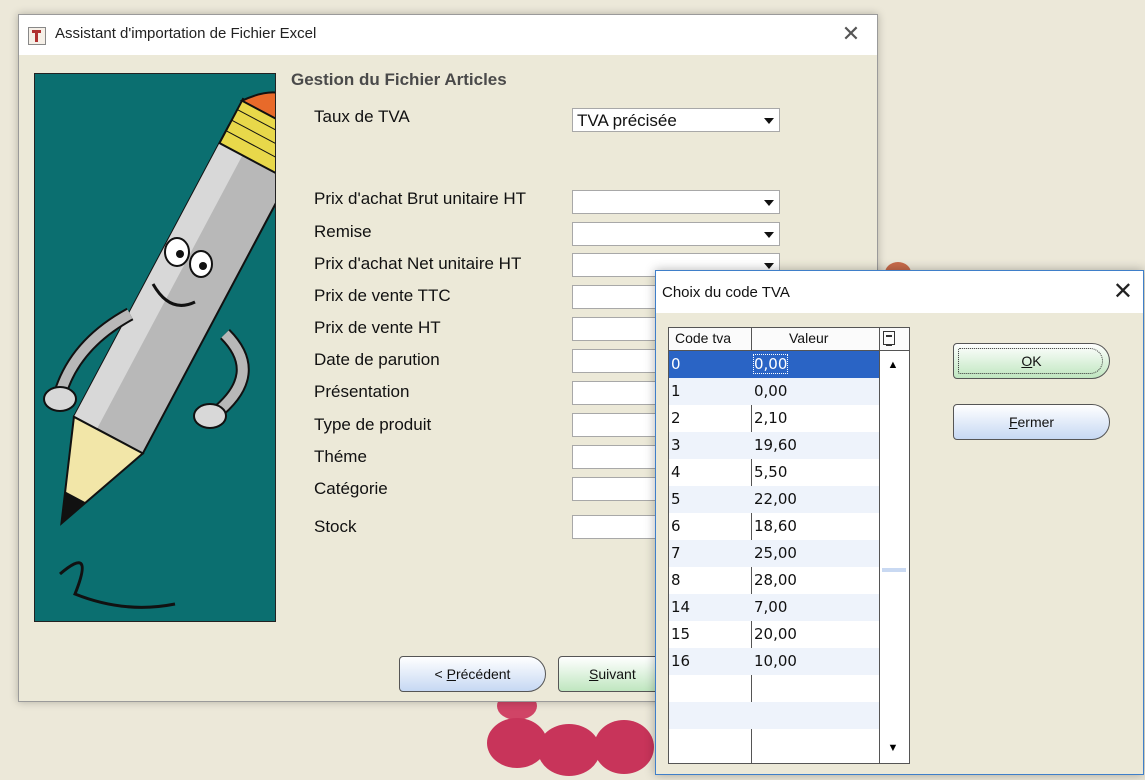 This screenshot has height=780, width=1145. What do you see at coordinates (726, 292) in the screenshot?
I see `dialog-title: Choix du code TVA` at bounding box center [726, 292].